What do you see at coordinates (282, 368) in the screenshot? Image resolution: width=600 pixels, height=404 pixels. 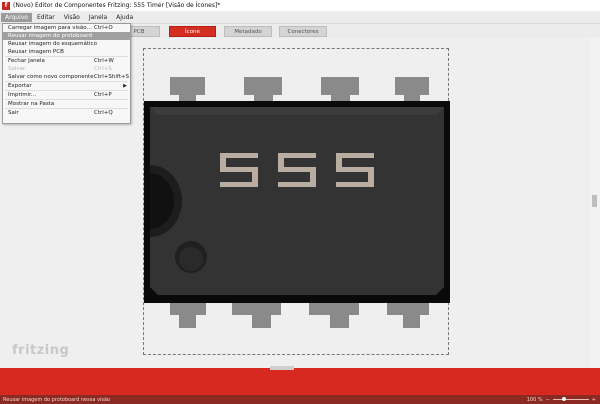 I see `splitter-handle` at bounding box center [282, 368].